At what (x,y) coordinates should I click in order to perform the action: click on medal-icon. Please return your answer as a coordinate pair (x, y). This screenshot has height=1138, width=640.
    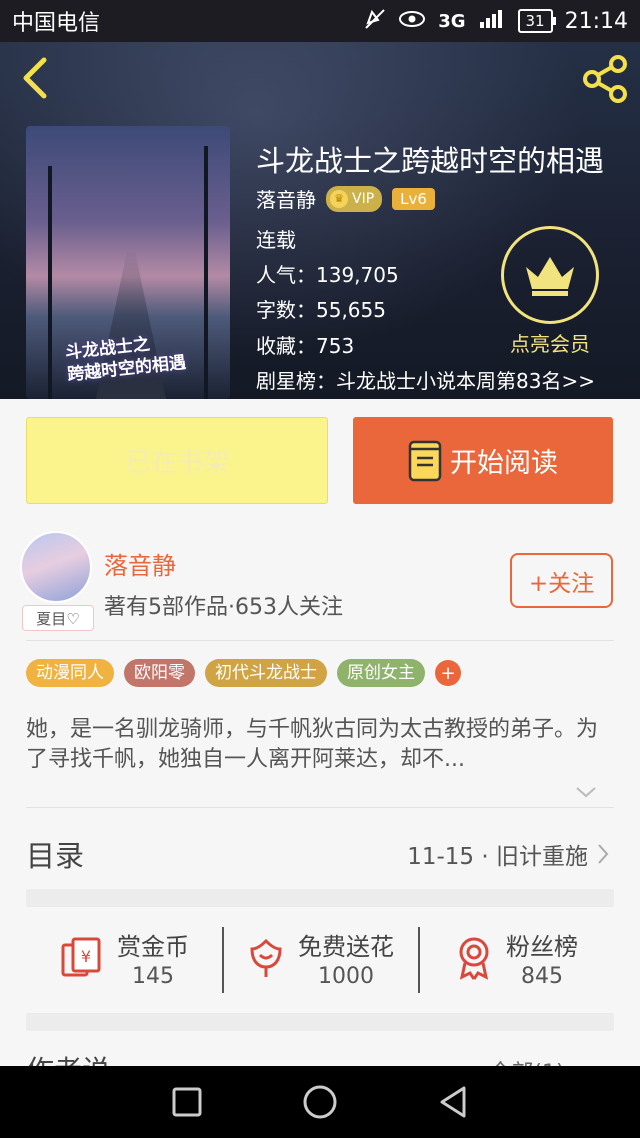
    Looking at the image, I should click on (474, 958).